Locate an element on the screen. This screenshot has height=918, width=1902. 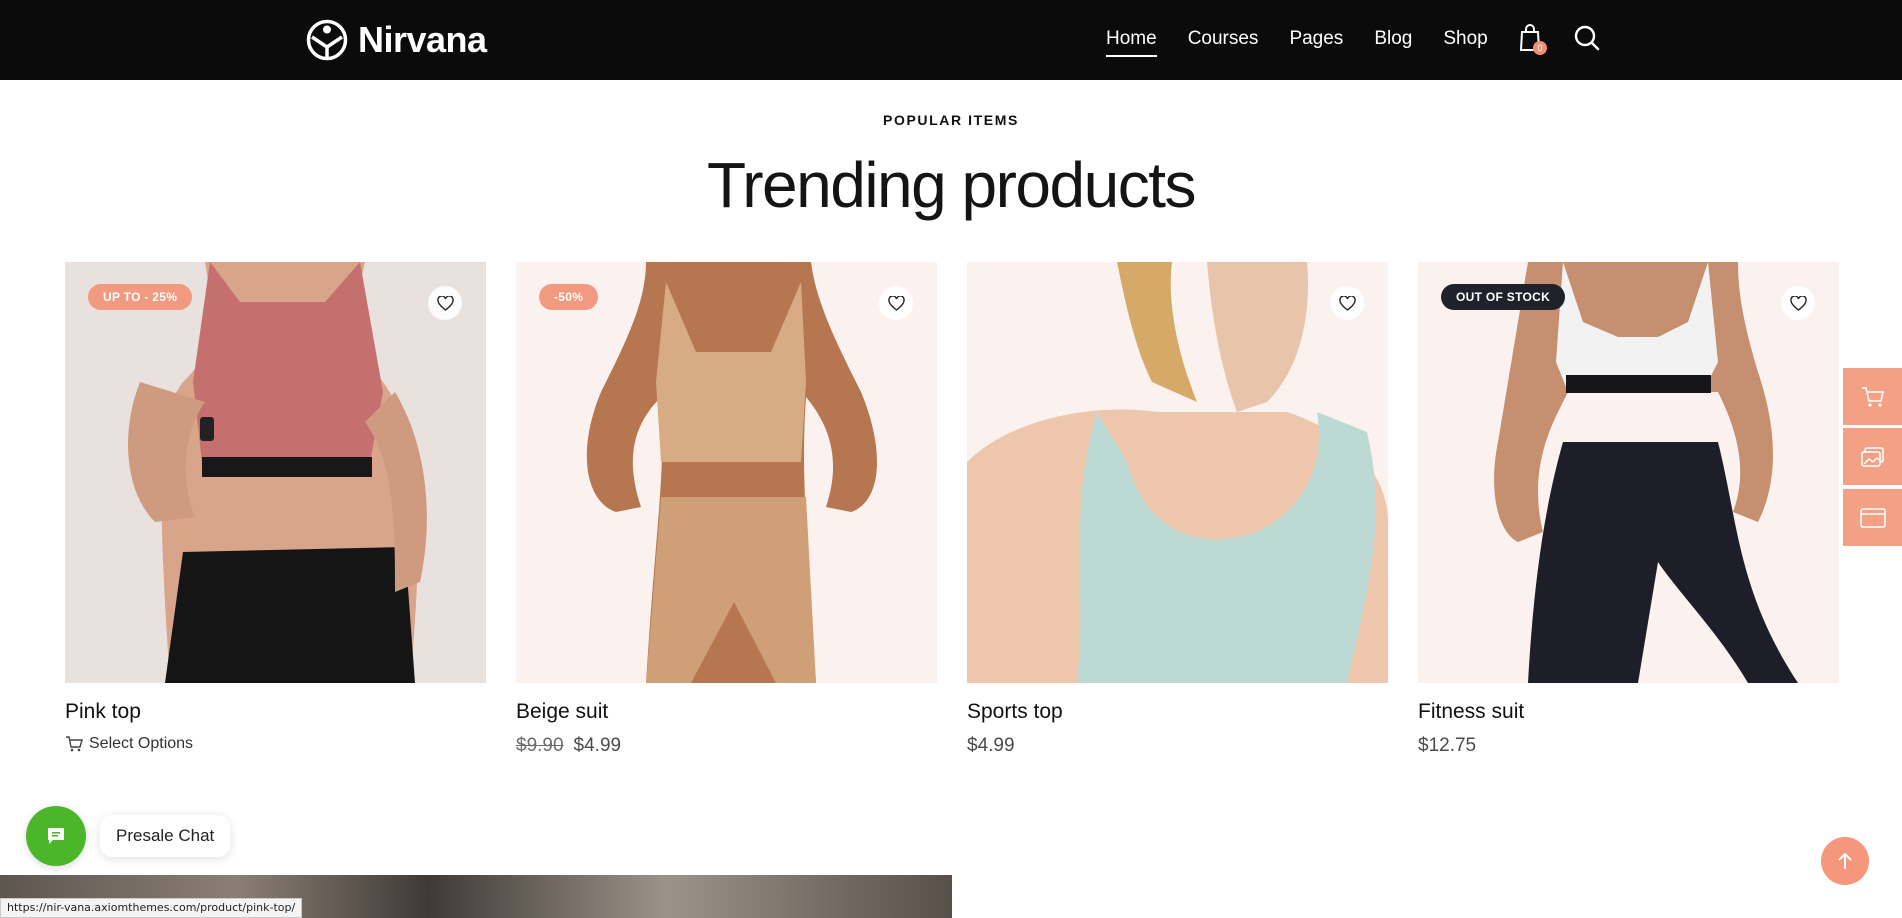
product-image: UP TO - 25% is located at coordinates (275, 472).